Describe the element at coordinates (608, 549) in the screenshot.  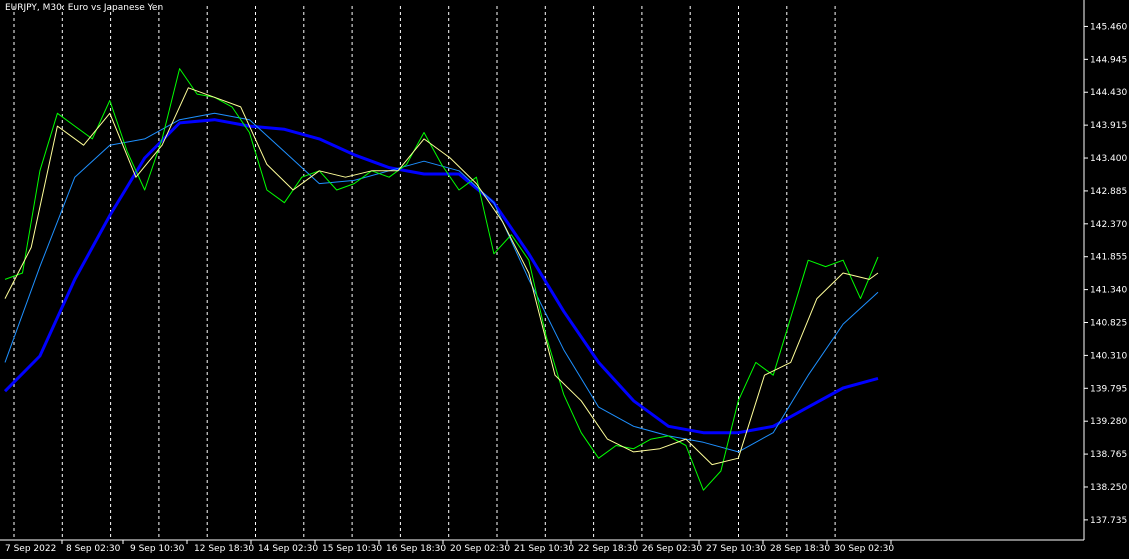
I see `x-tick-label: 22 Sep 18:30` at that location.